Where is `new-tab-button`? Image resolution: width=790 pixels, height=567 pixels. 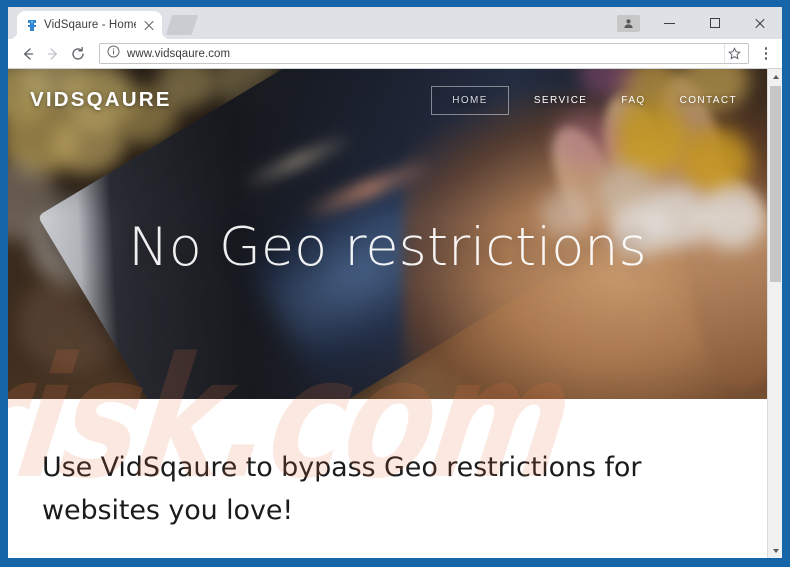 new-tab-button is located at coordinates (182, 25).